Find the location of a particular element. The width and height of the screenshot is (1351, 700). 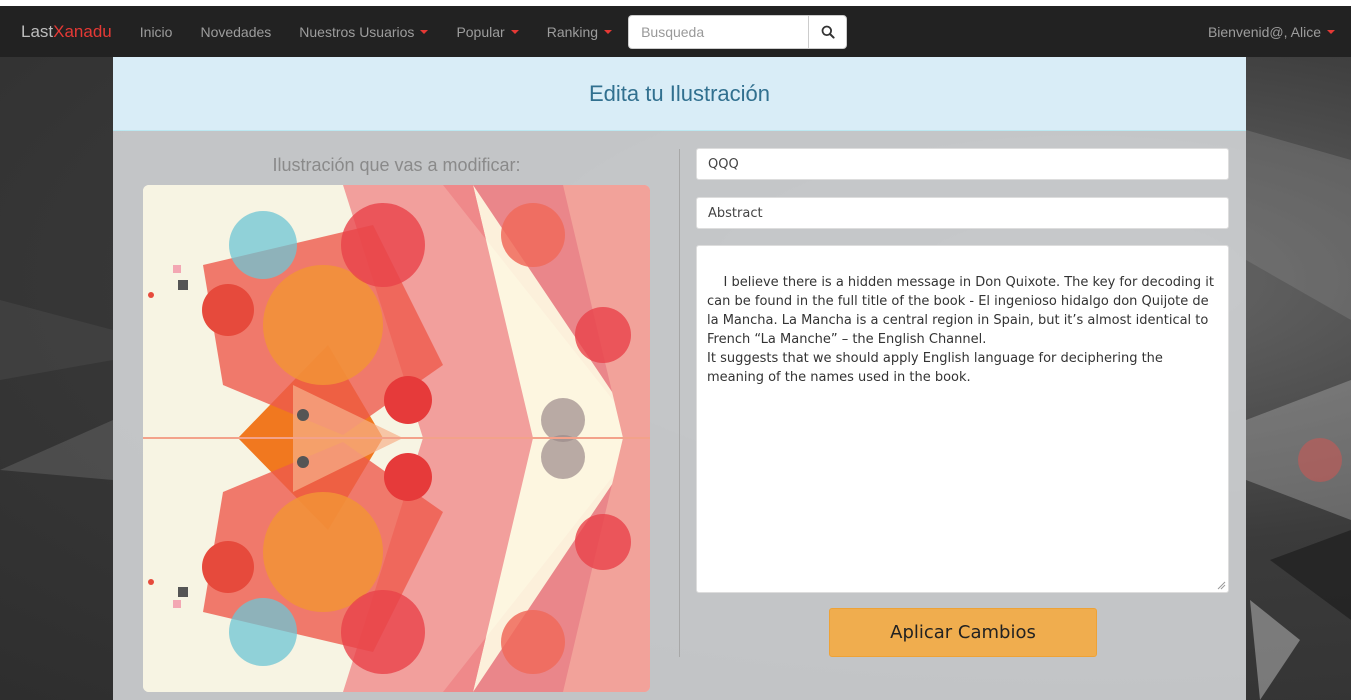

nav-item-label: Novedades is located at coordinates (236, 31).